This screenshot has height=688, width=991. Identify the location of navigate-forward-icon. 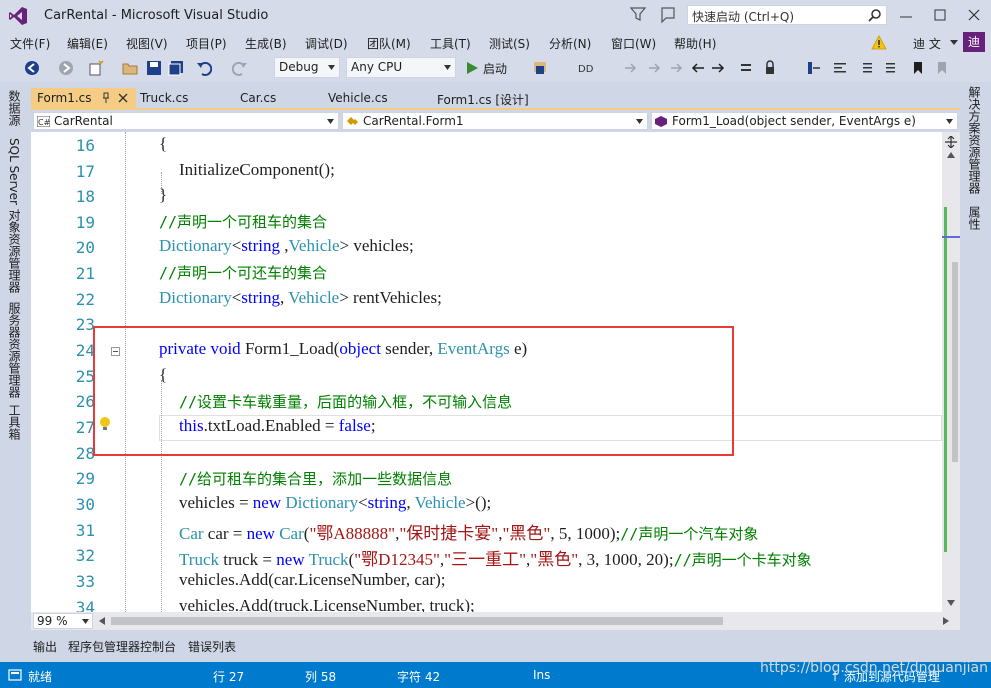
(66, 68).